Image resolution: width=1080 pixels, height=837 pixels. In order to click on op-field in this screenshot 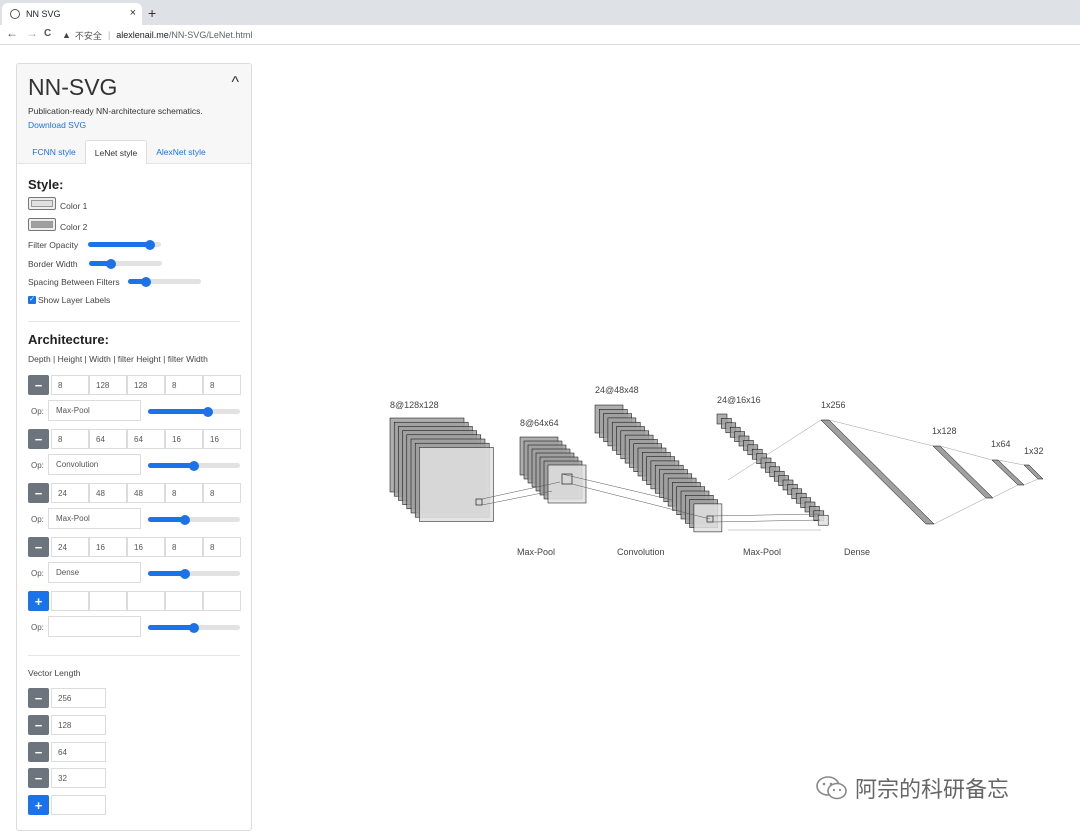, I will do `click(94, 626)`.